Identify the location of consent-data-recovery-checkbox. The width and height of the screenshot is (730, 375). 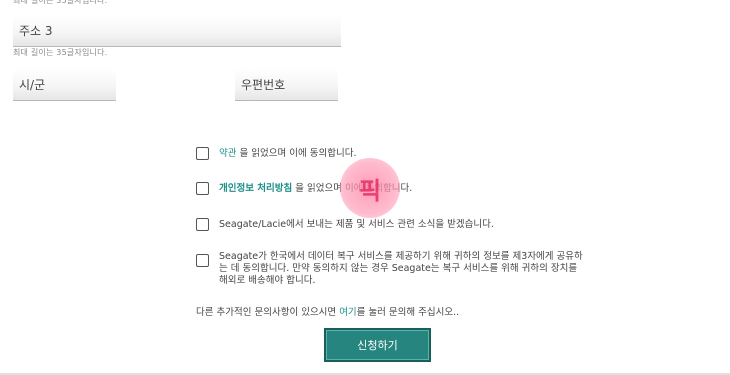
(202, 260).